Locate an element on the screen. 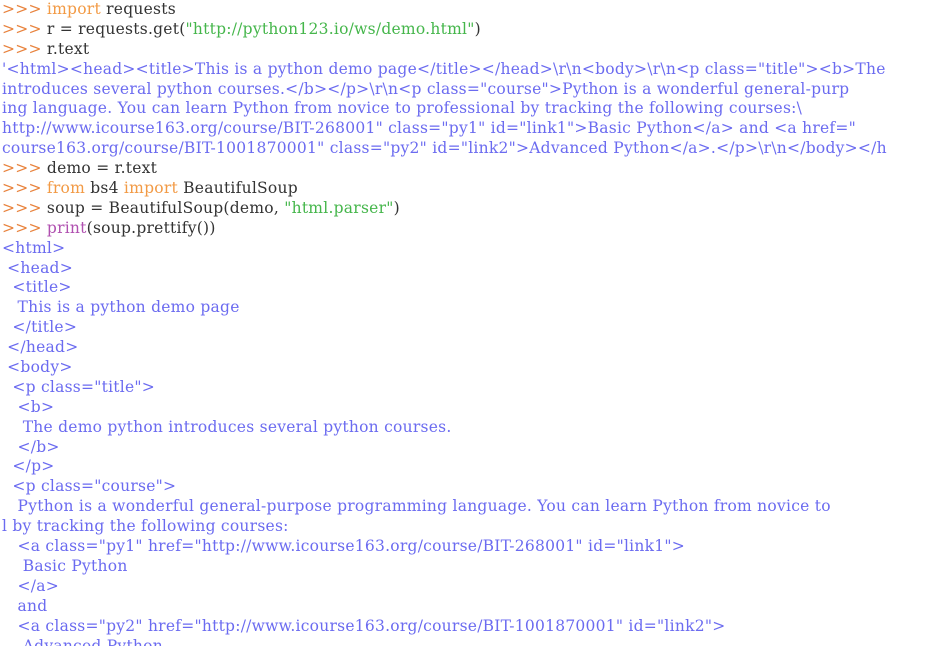  token-output: </b> is located at coordinates (31, 446).